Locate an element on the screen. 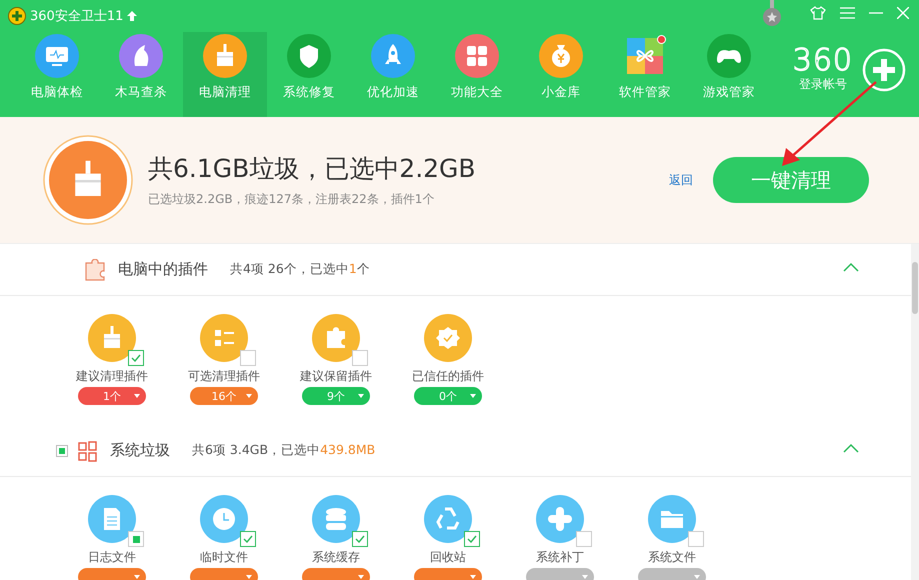 Image resolution: width=919 pixels, height=580 pixels. list-icon is located at coordinates (224, 338).